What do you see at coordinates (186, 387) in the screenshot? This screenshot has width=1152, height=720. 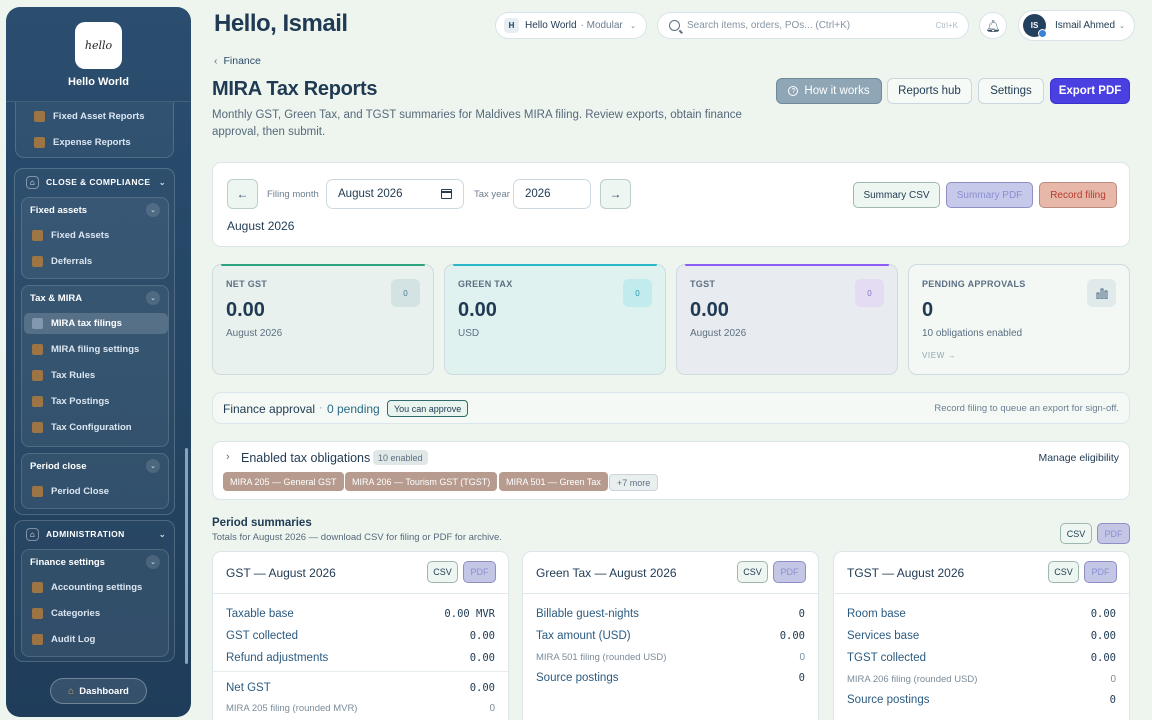 I see `sidebar-scrollbar` at bounding box center [186, 387].